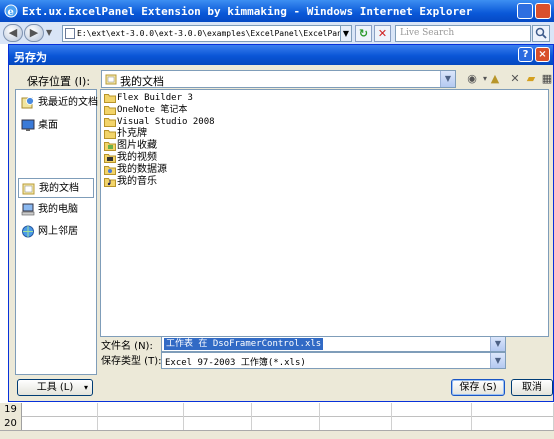 The width and height of the screenshot is (554, 439). Describe the element at coordinates (110, 170) in the screenshot. I see `datasource-folder-icon` at that location.